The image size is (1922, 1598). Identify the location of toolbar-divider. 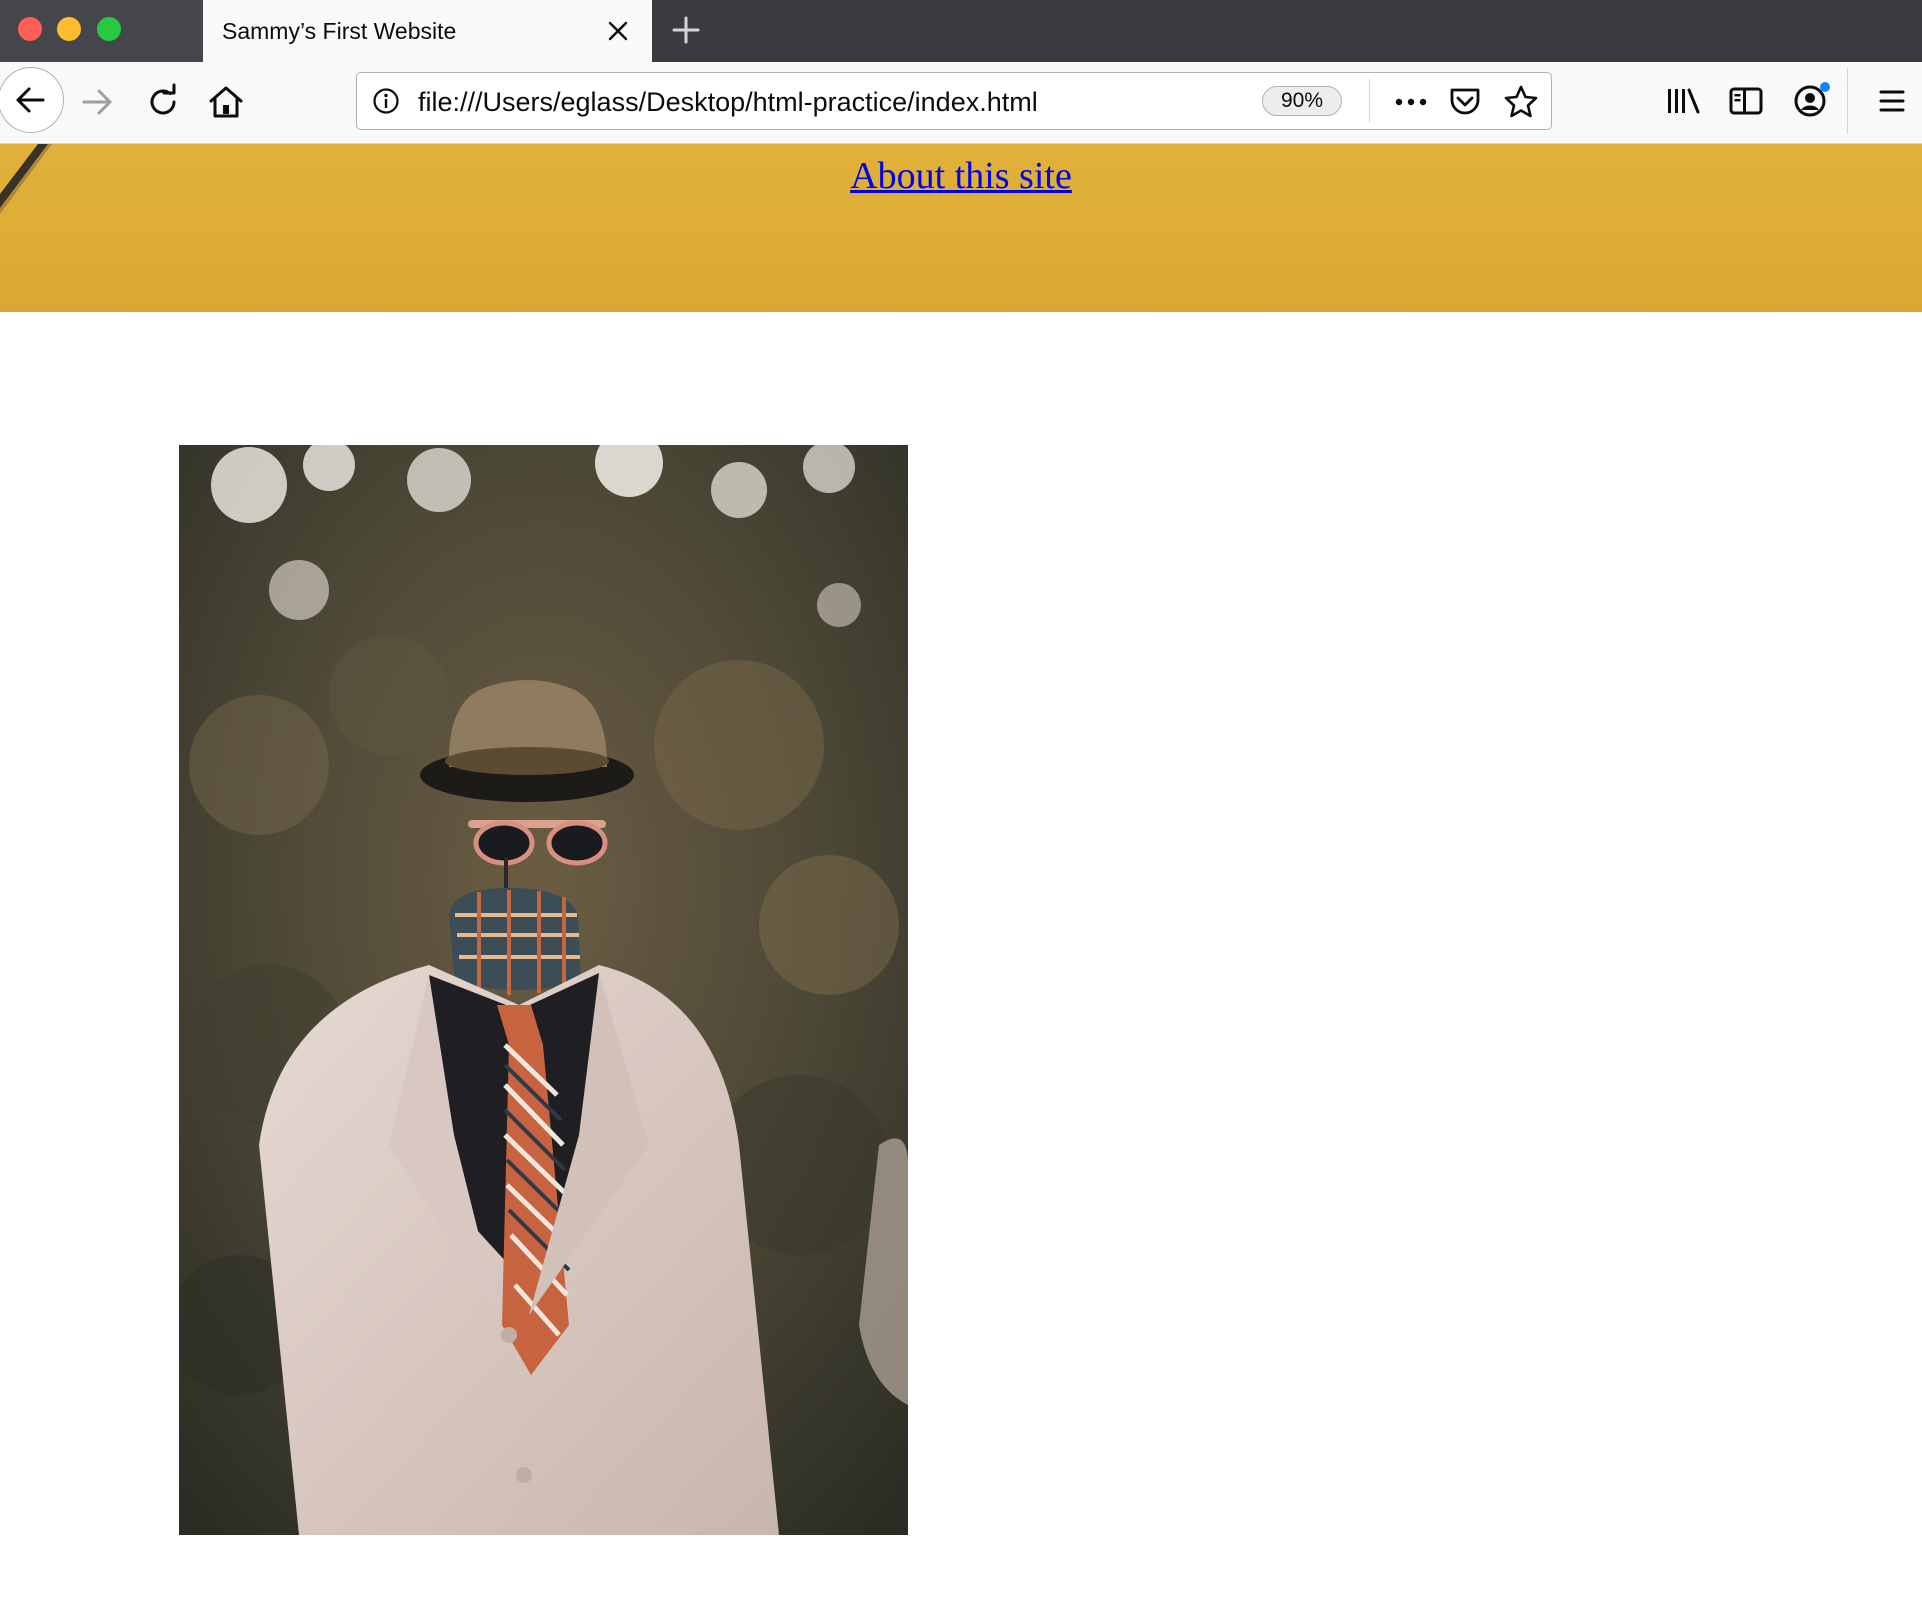
(1847, 101).